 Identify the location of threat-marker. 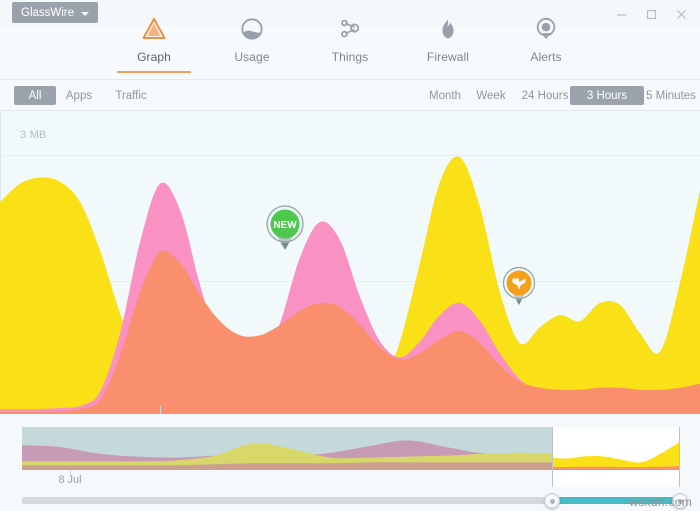
(519, 289).